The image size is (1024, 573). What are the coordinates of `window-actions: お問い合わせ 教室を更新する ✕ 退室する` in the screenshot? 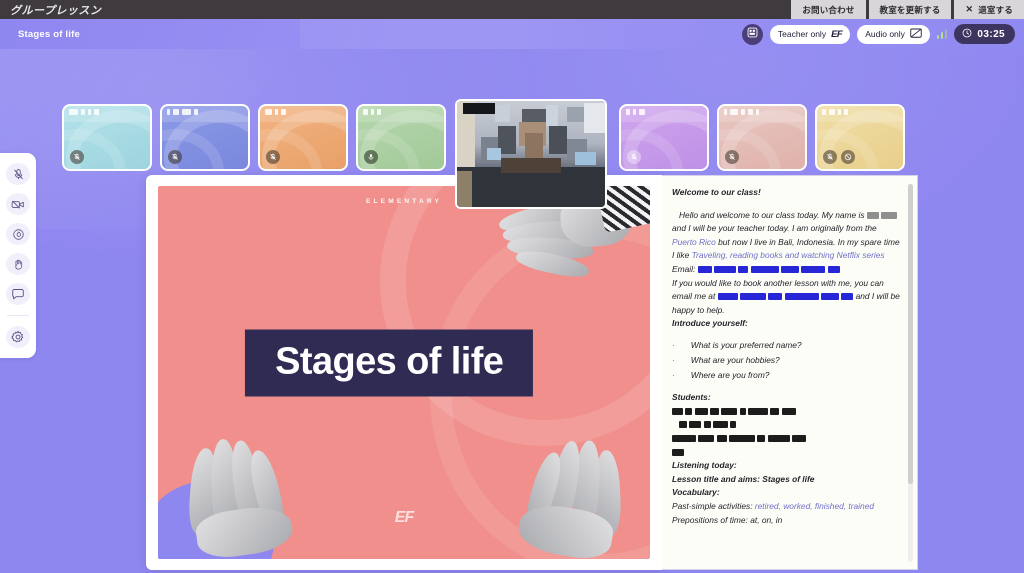 It's located at (906, 9).